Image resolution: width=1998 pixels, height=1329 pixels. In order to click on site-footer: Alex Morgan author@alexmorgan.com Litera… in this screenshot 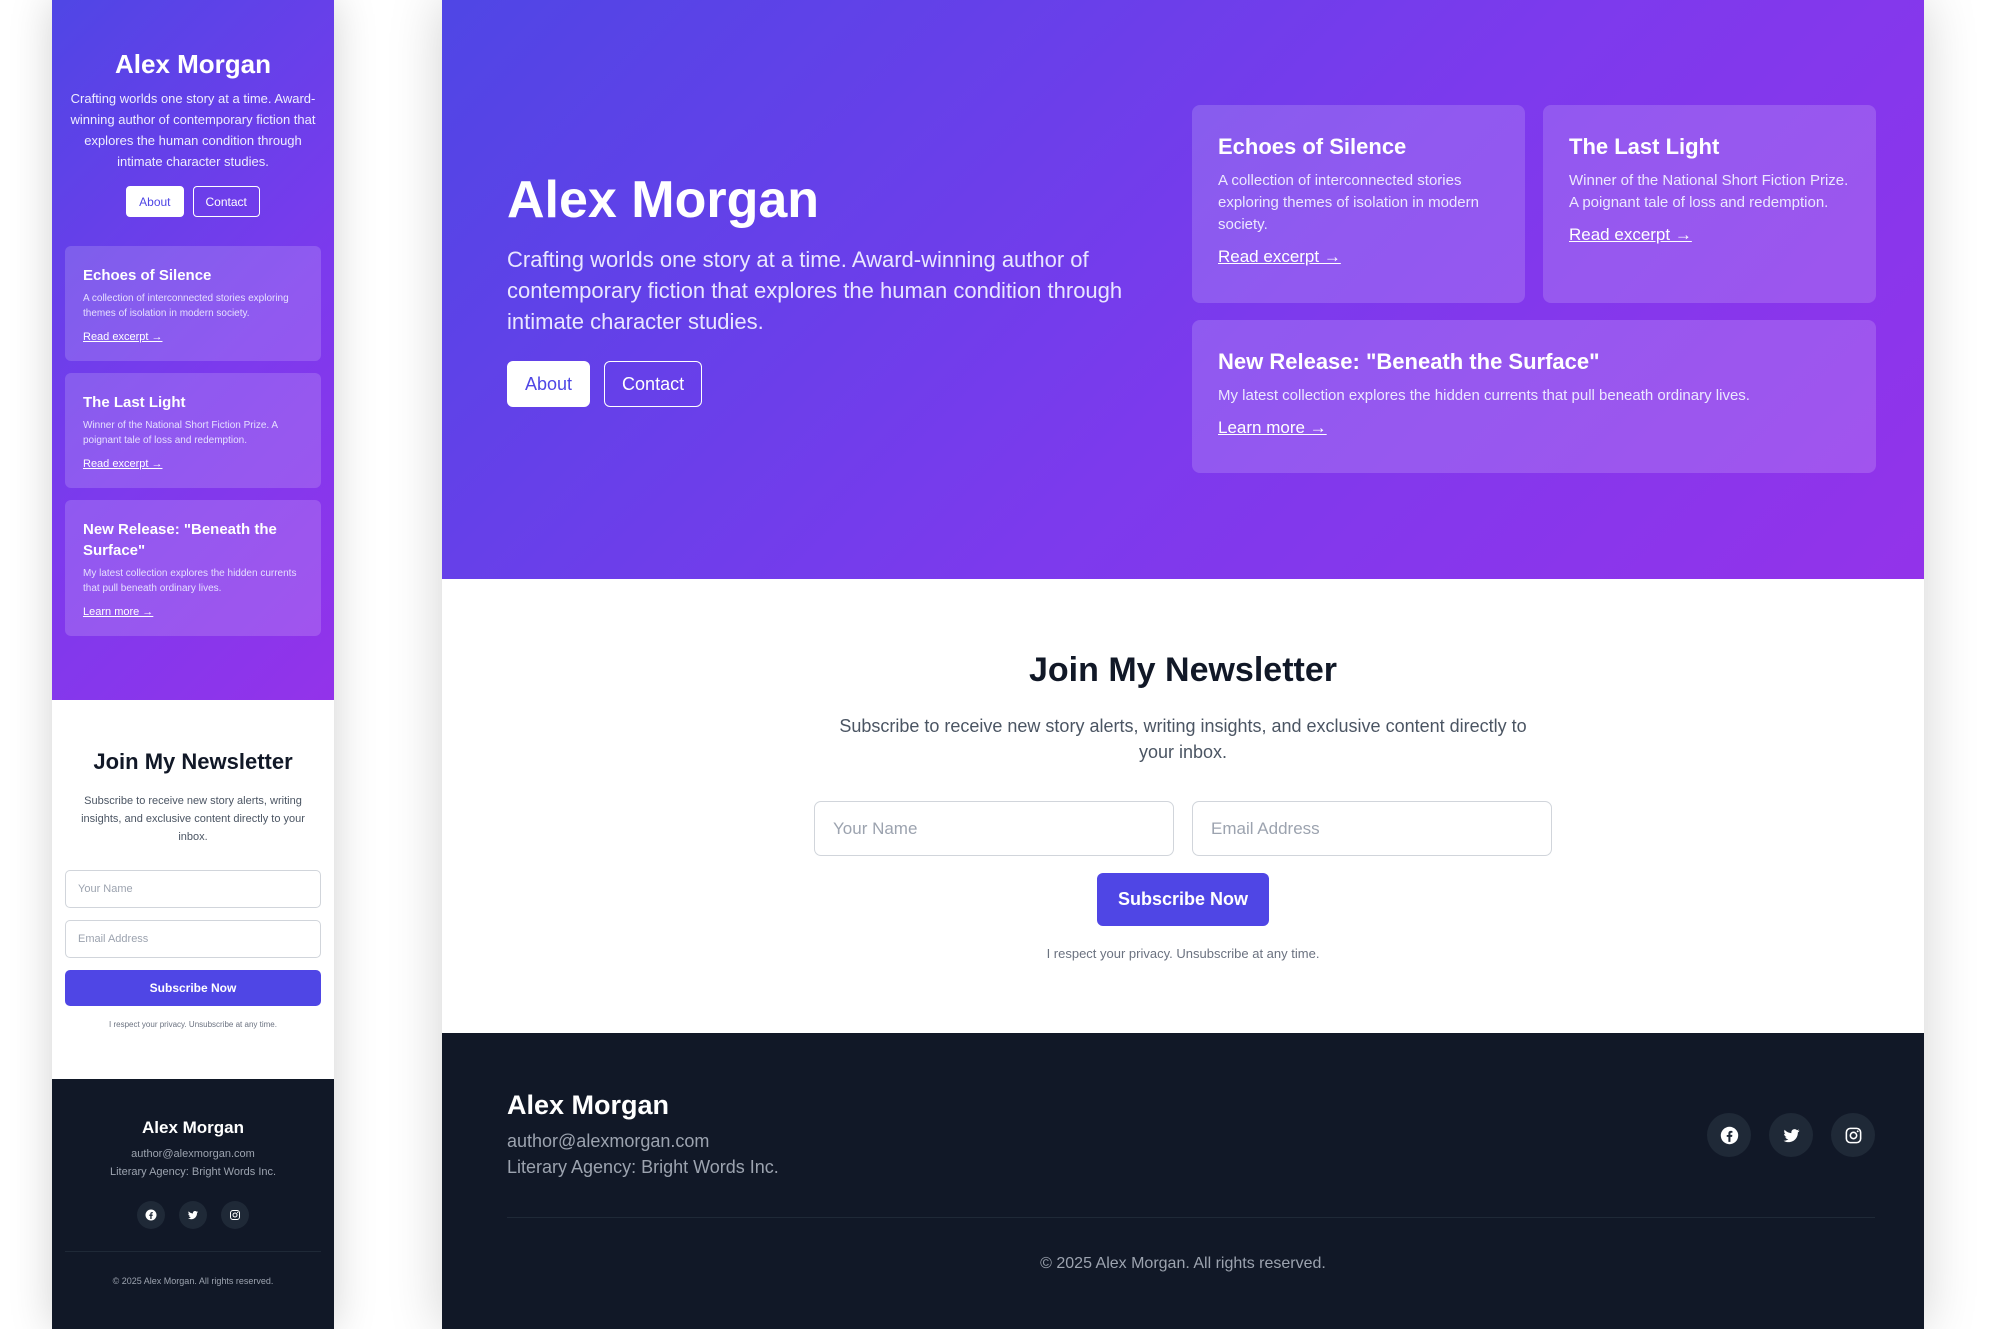, I will do `click(193, 1204)`.